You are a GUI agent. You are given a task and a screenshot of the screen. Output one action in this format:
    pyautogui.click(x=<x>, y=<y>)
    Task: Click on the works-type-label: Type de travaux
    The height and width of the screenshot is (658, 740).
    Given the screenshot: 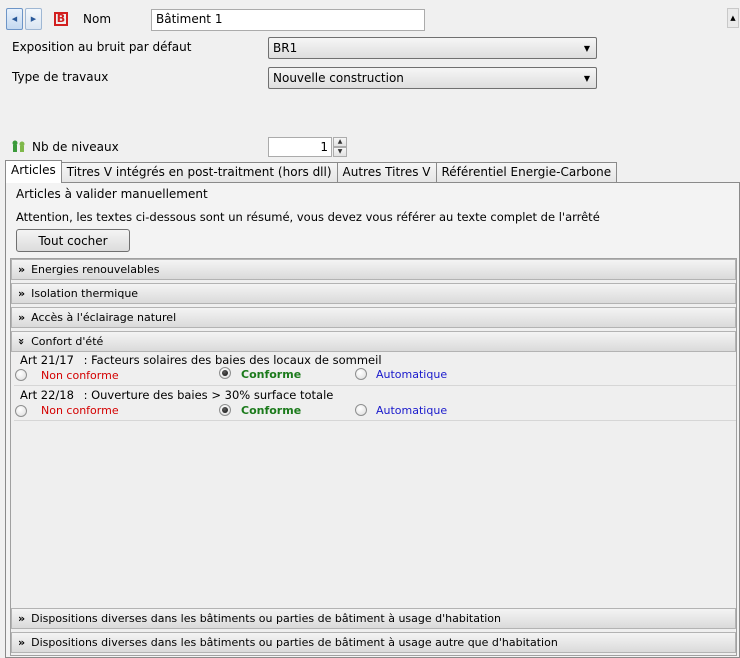 What is the action you would take?
    pyautogui.click(x=60, y=77)
    